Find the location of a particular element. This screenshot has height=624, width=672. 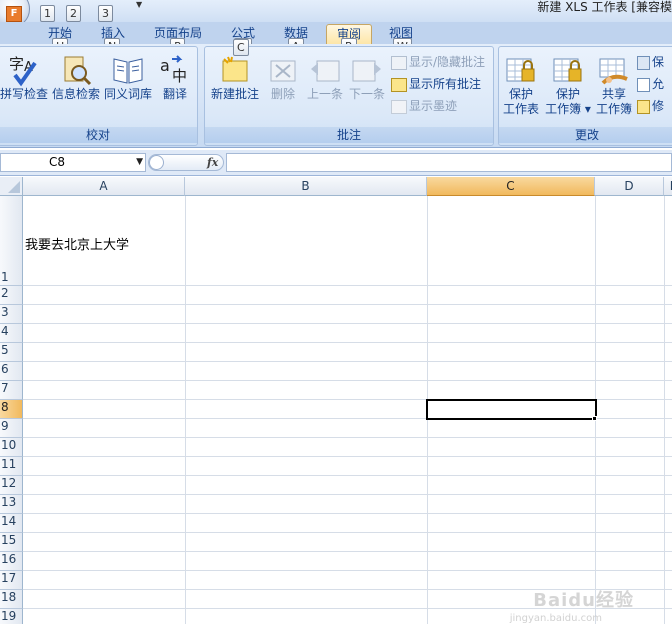

show-all-comments-icon is located at coordinates (399, 84).